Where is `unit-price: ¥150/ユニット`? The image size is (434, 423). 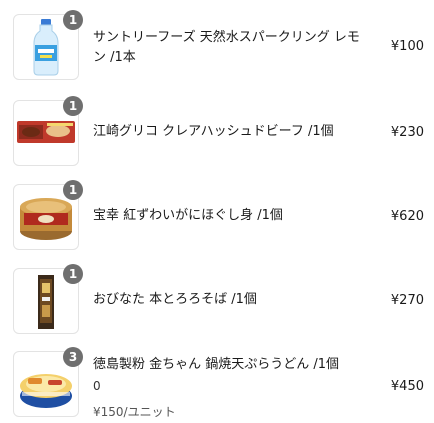 unit-price: ¥150/ユニット is located at coordinates (134, 412).